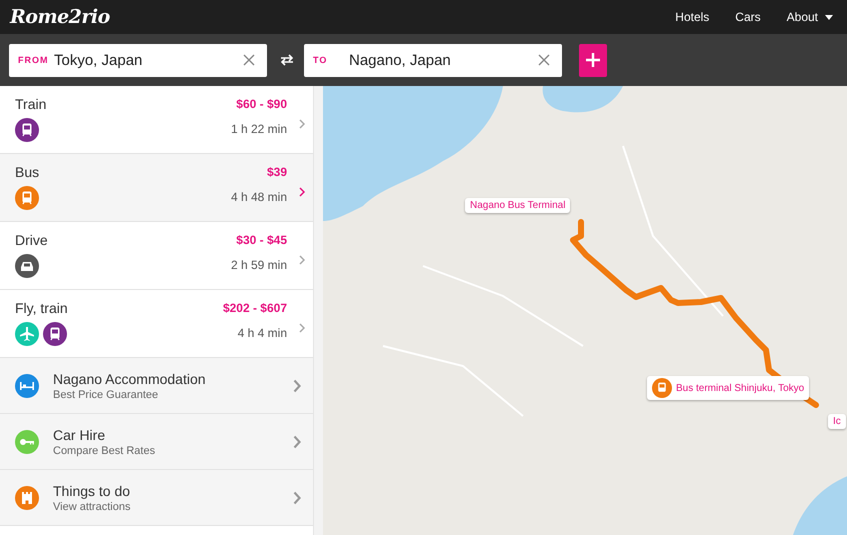  I want to click on service-link: Things to do View attractions, so click(156, 498).